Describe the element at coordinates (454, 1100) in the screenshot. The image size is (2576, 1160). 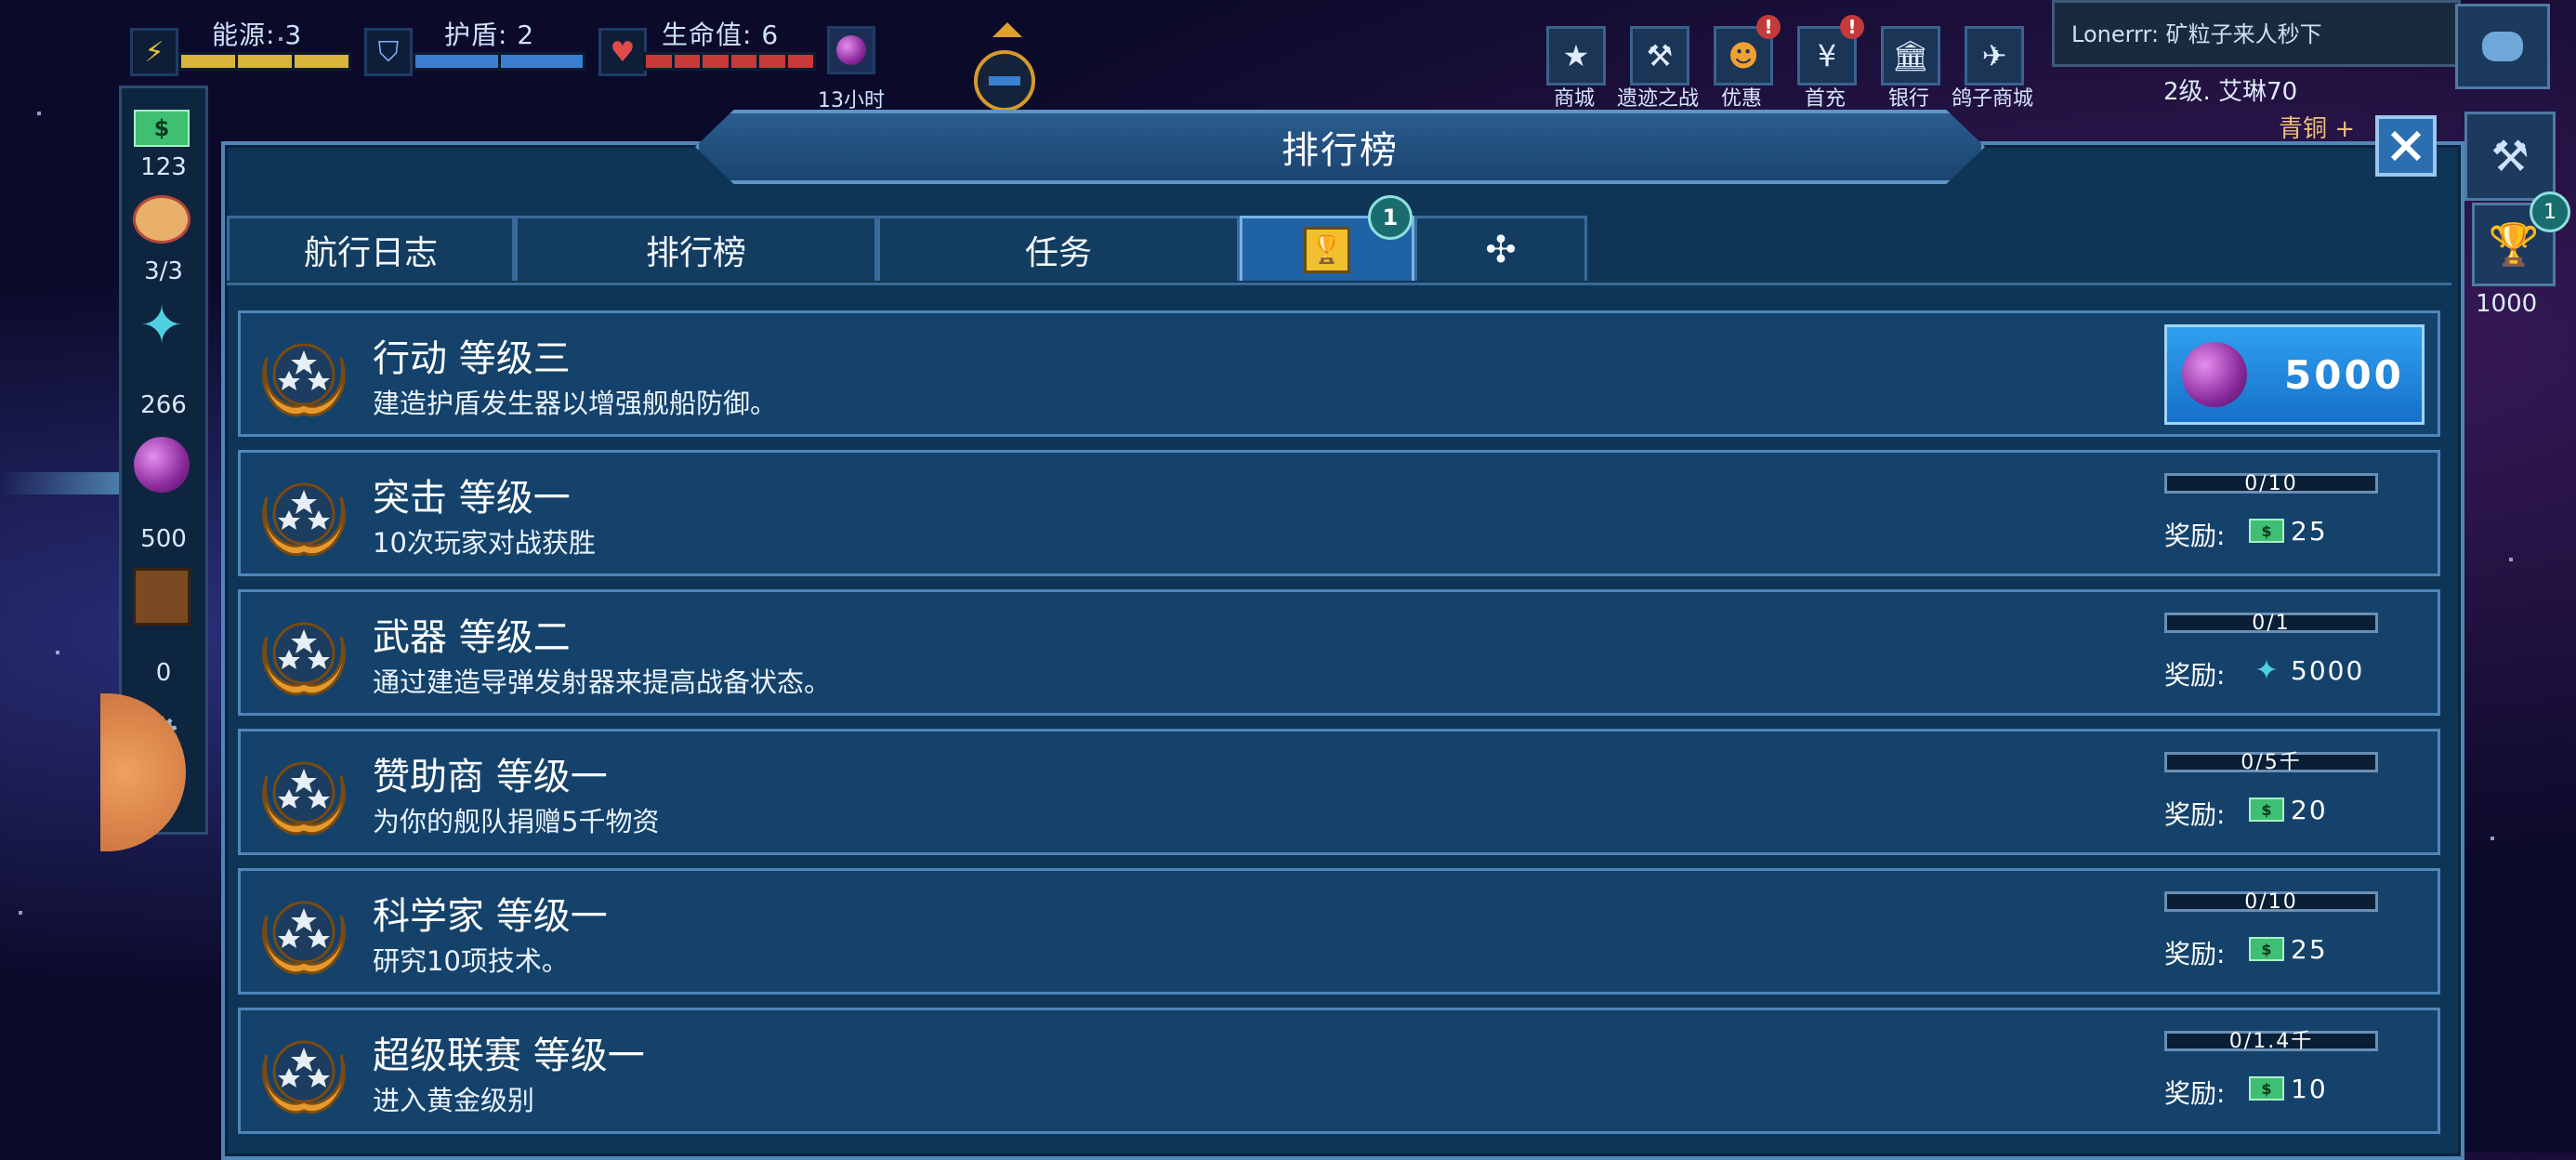
I see `achievement-desc: 进入黄金级别` at that location.